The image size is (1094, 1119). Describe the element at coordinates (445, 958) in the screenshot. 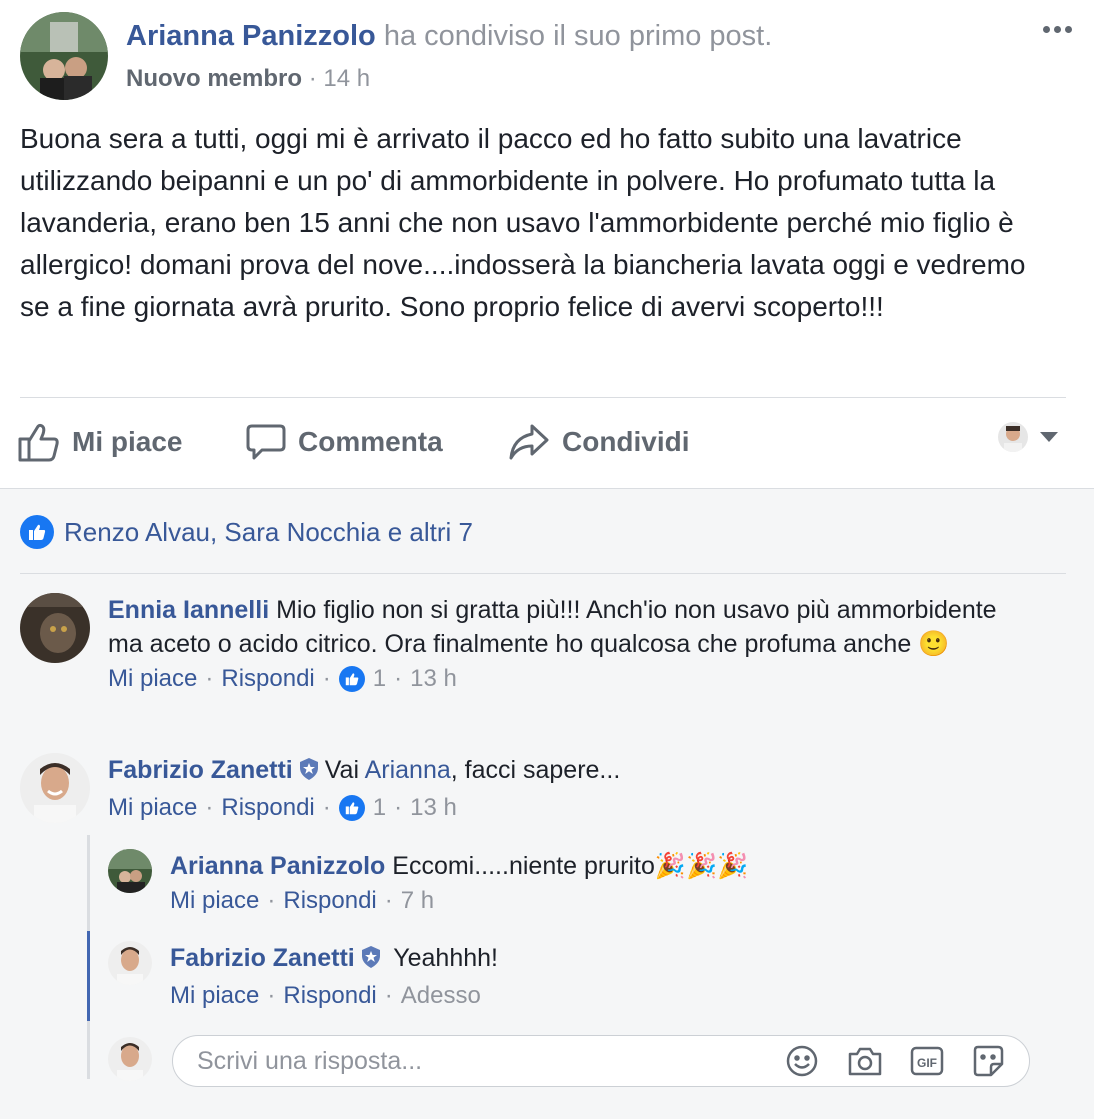

I see `reply-body: Yeahhhh!` at that location.